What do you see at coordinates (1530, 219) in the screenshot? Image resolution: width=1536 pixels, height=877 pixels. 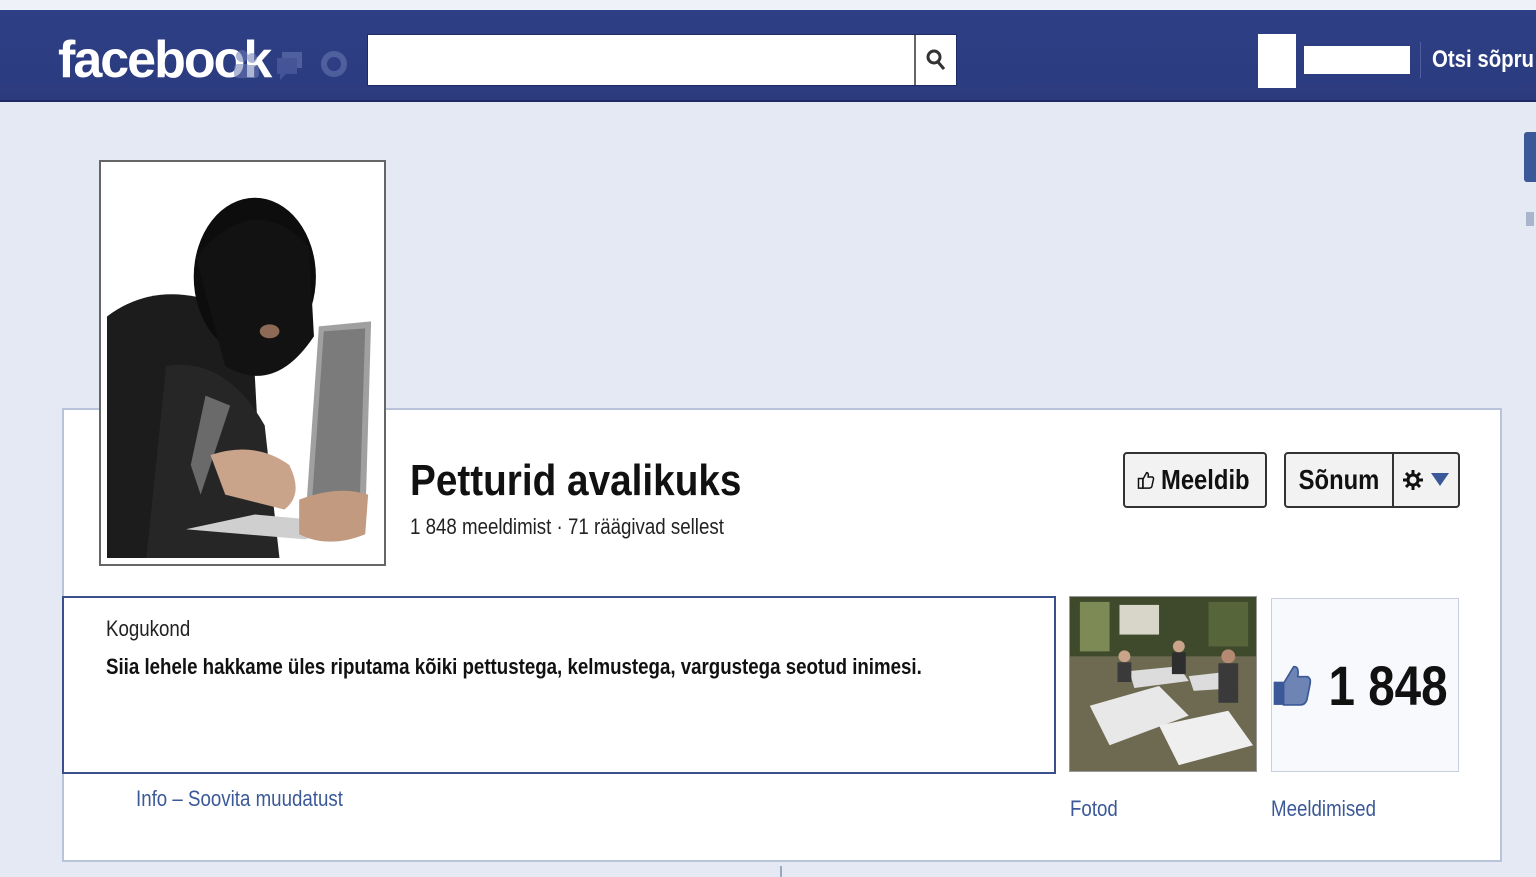 I see `sidebar-scroll-marker` at bounding box center [1530, 219].